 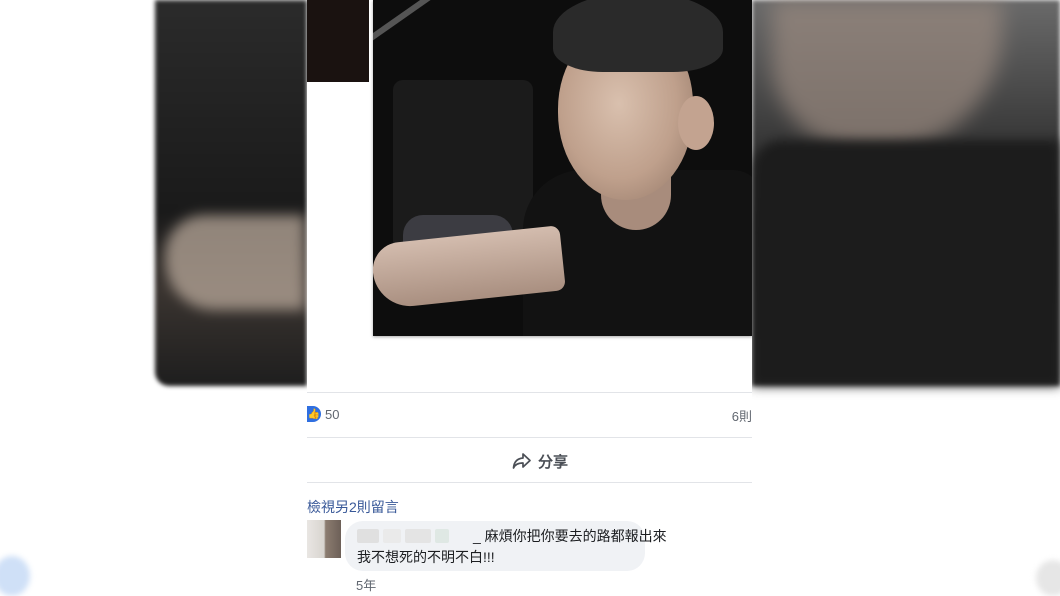 What do you see at coordinates (506, 546) in the screenshot?
I see `comment-bubble: _ 麻煩你把你要去的路都報出來 我不想死的不明不白!!!` at bounding box center [506, 546].